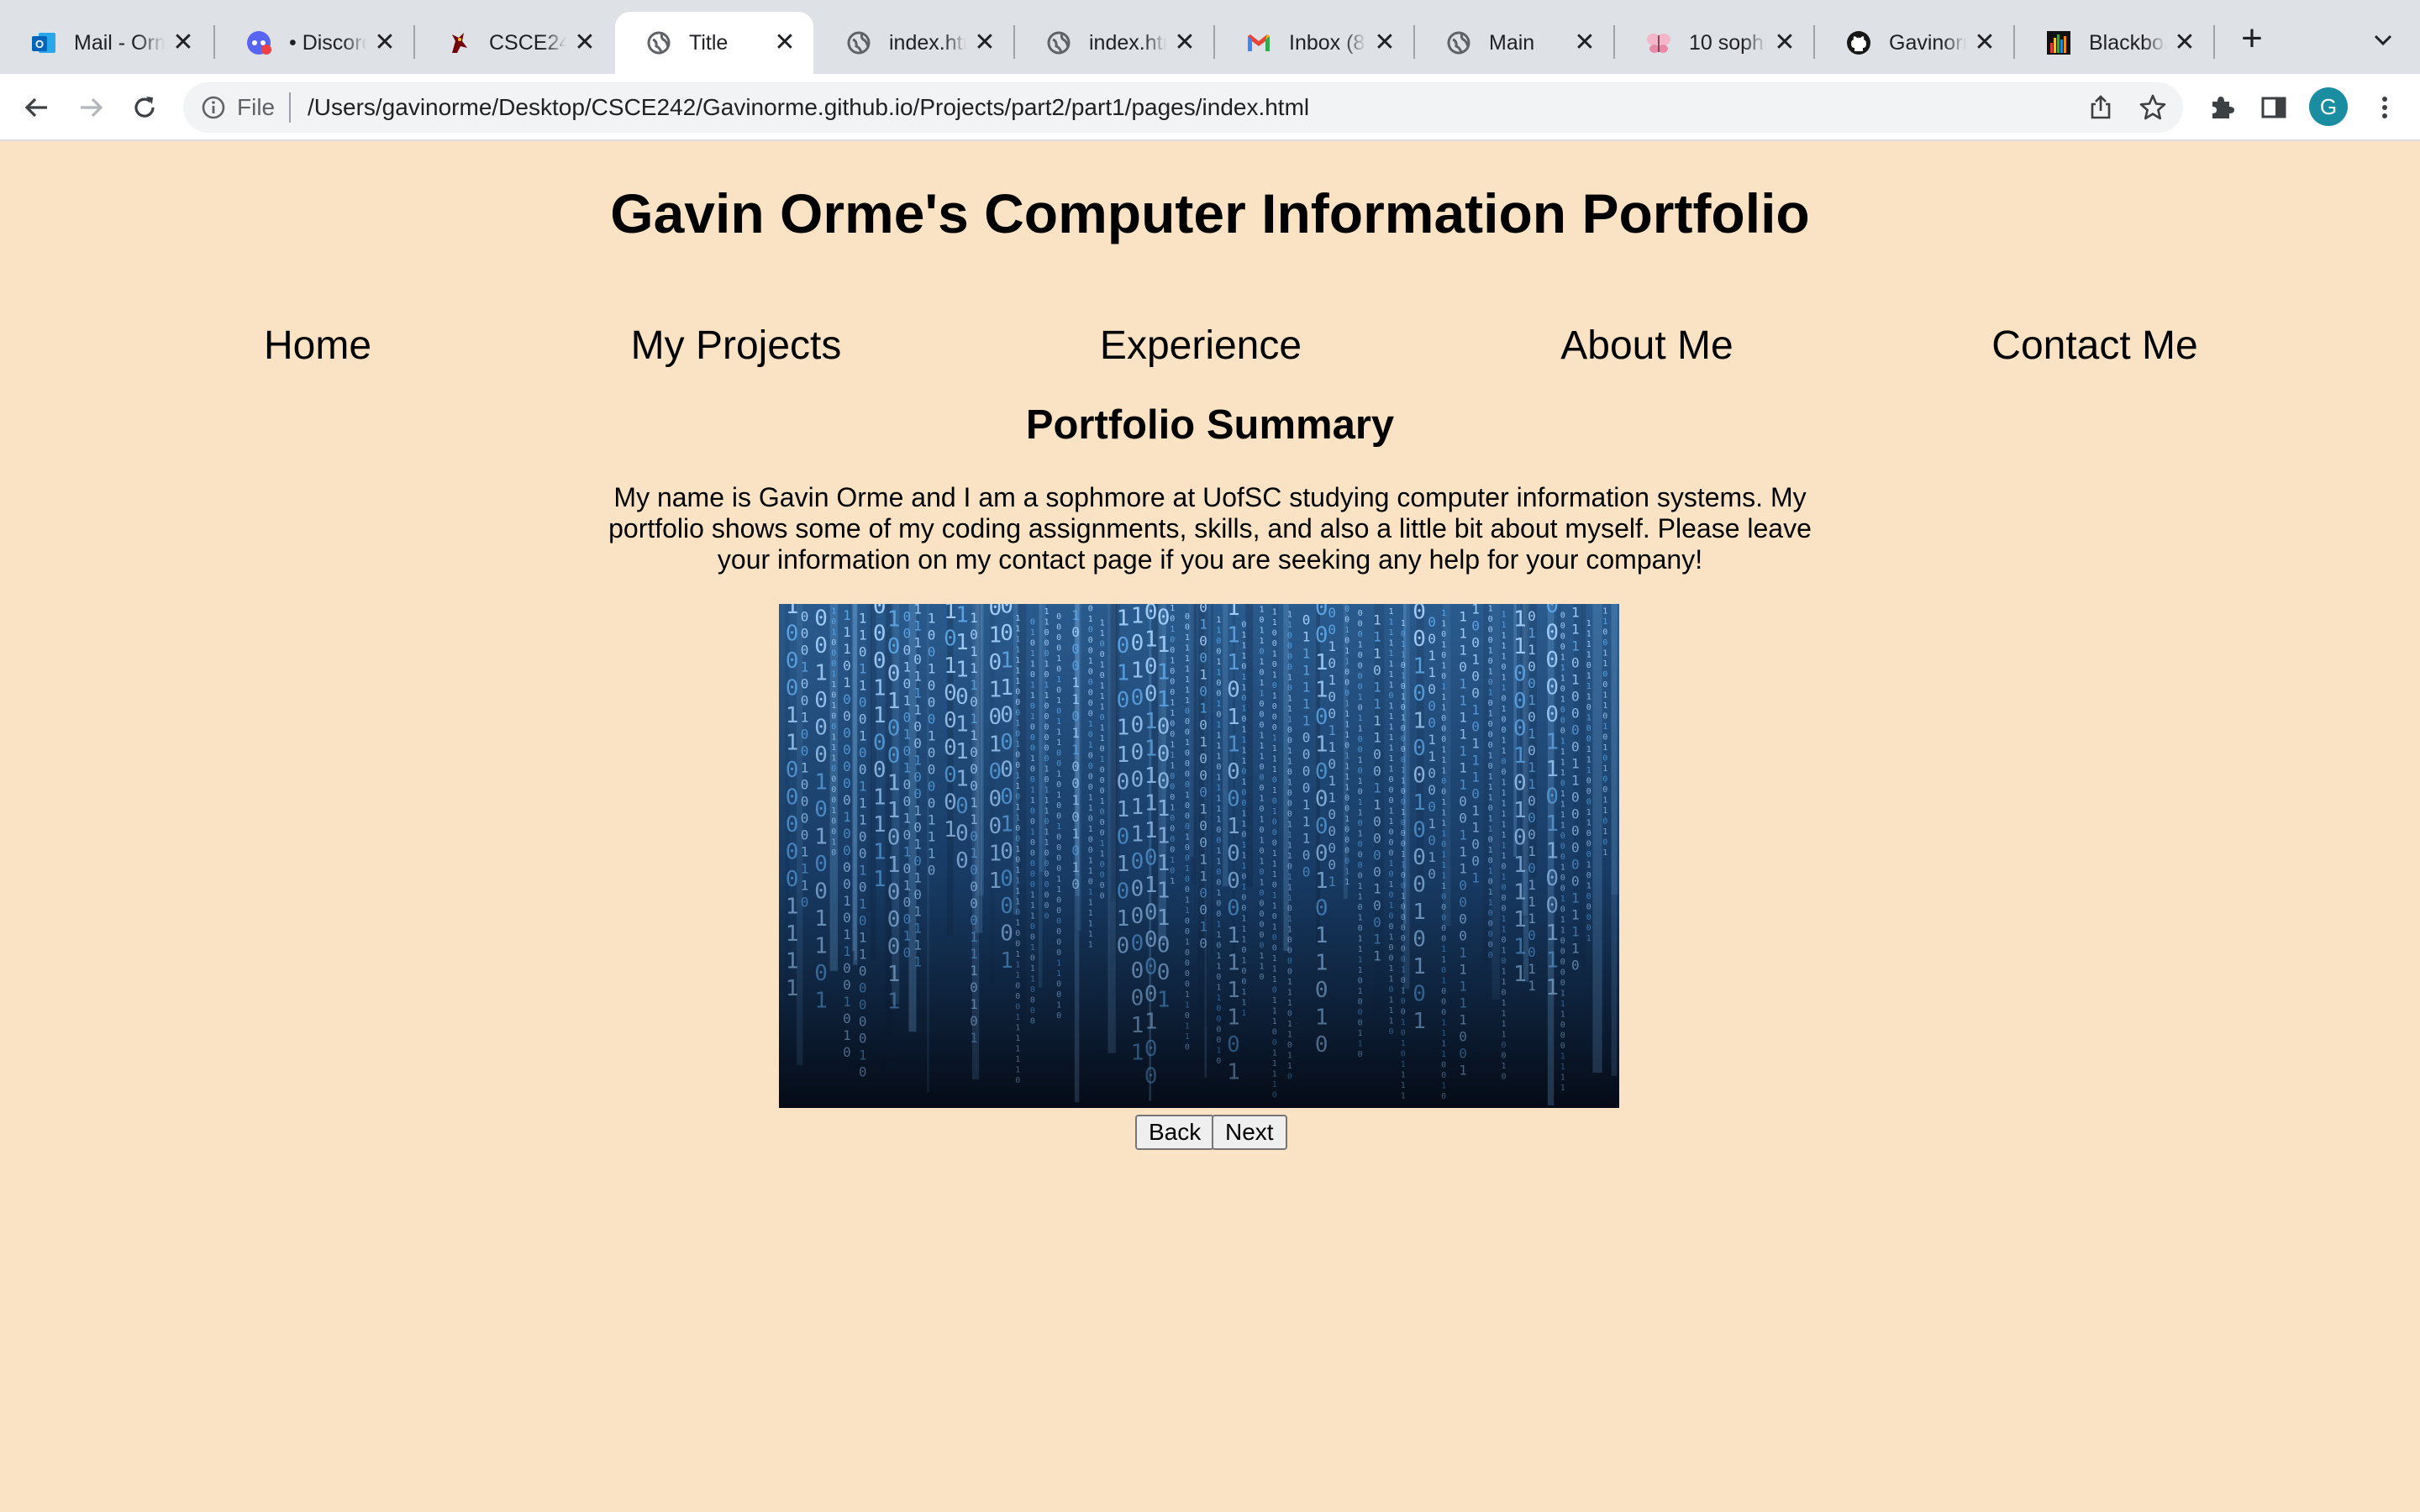 The image size is (2420, 1512). I want to click on forward-arrow-icon, so click(91, 107).